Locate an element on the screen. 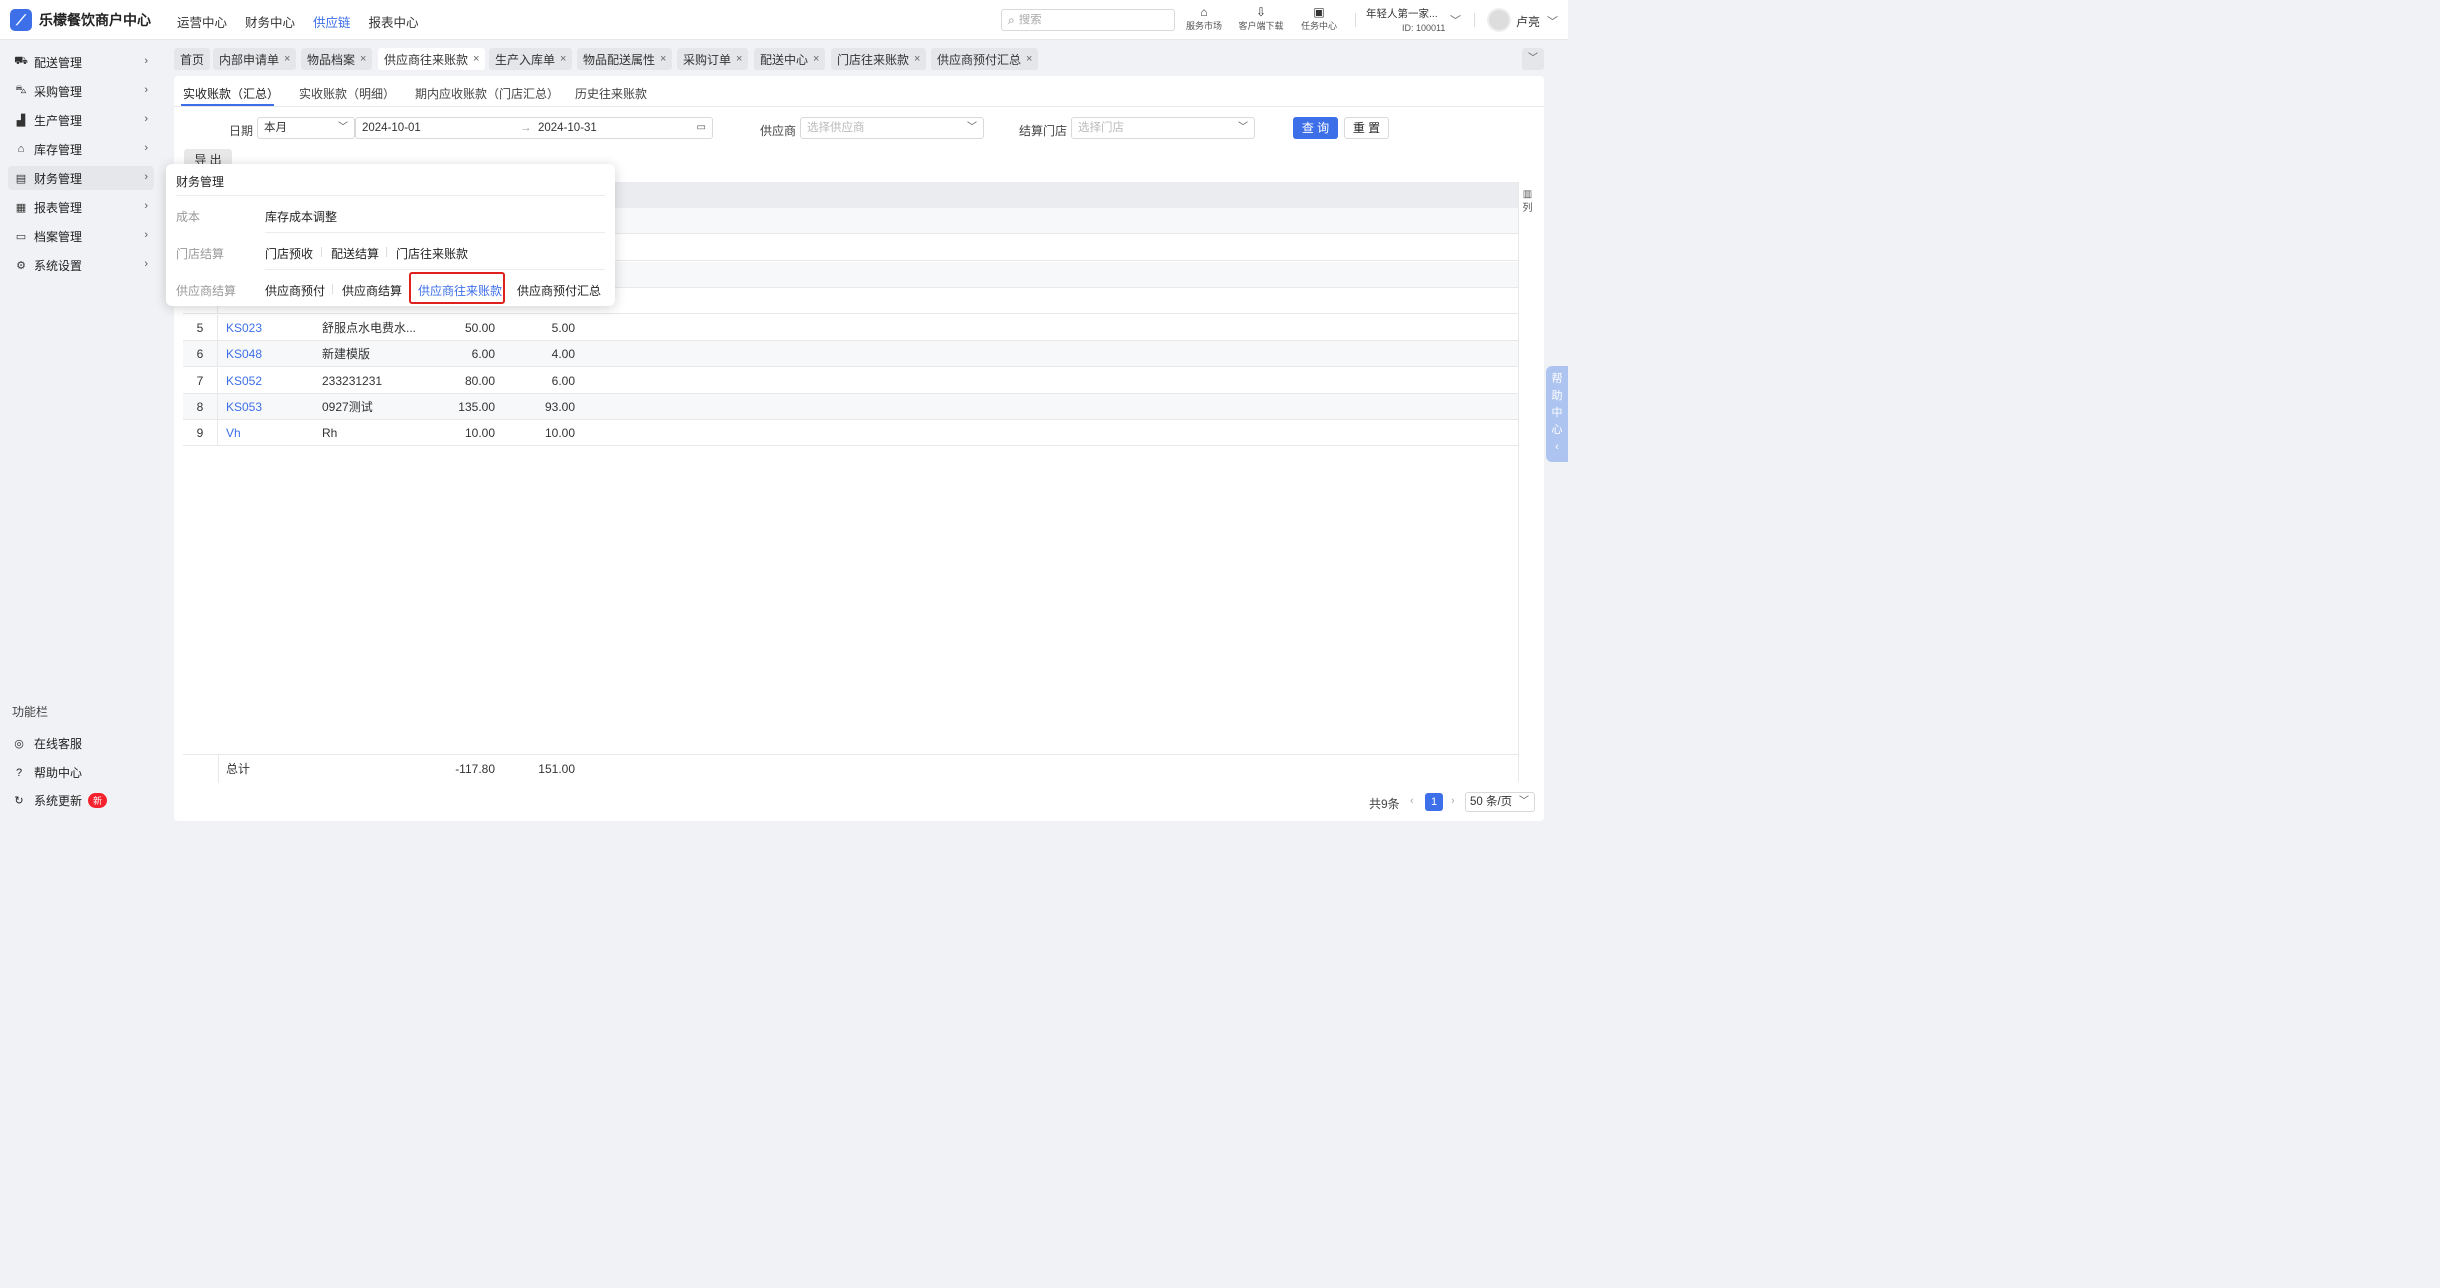 Image resolution: width=2440 pixels, height=1288 pixels. tab-label: 门店往来账款 is located at coordinates (873, 59).